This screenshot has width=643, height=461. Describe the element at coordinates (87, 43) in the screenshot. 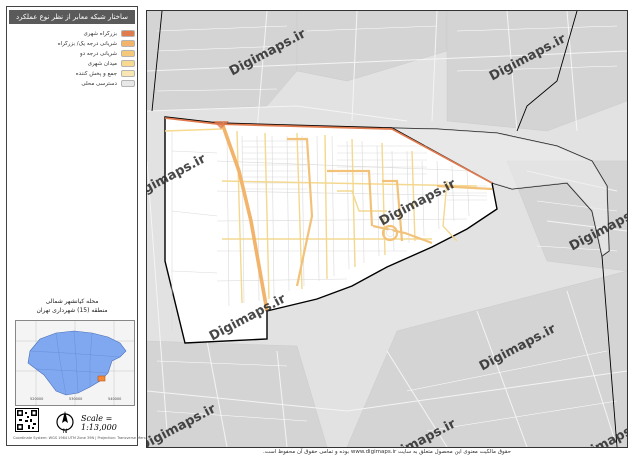

I see `legend-label: شریانی درجه یک/ بزرگراه` at that location.